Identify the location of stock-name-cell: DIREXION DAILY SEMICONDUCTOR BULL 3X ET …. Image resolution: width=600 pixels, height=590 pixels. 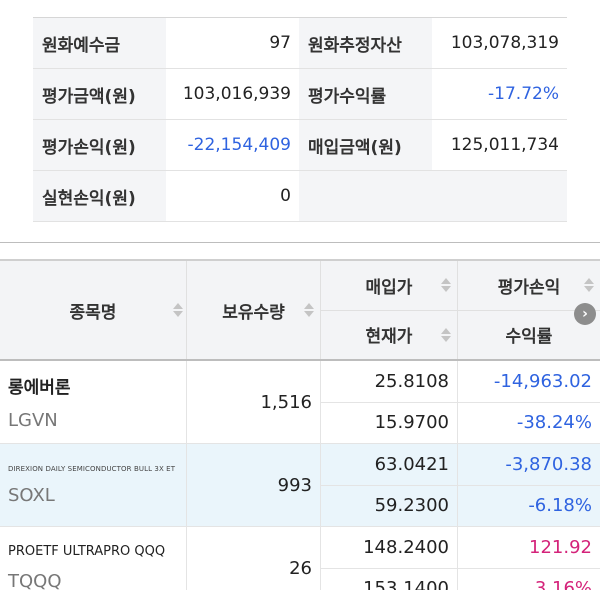
(93, 485).